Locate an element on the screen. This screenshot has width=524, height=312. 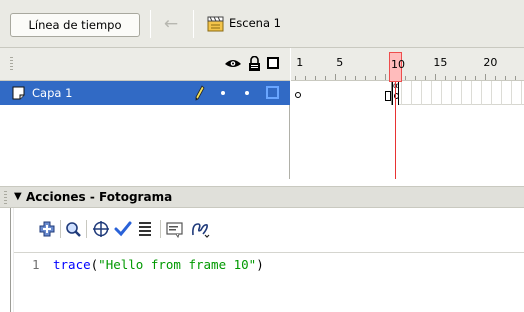
empty-keyframe is located at coordinates (298, 95).